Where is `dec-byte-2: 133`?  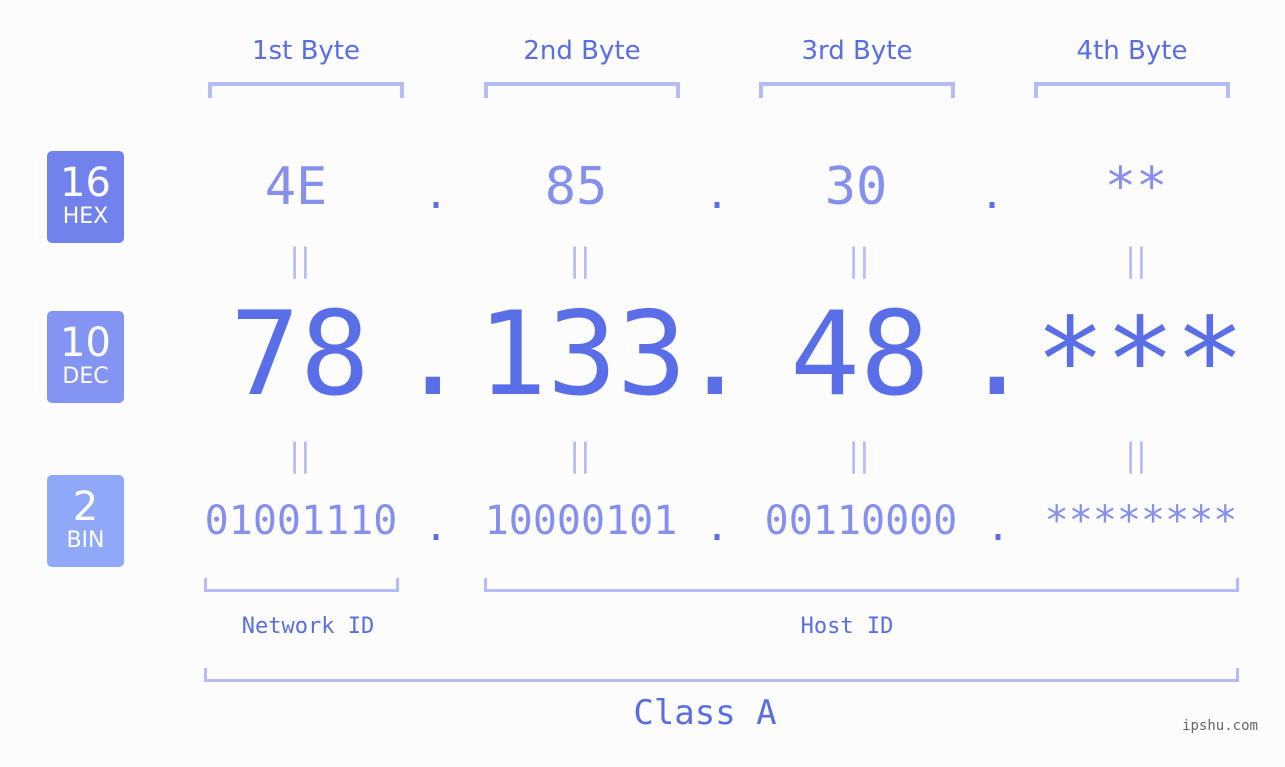
dec-byte-2: 133 is located at coordinates (582, 354).